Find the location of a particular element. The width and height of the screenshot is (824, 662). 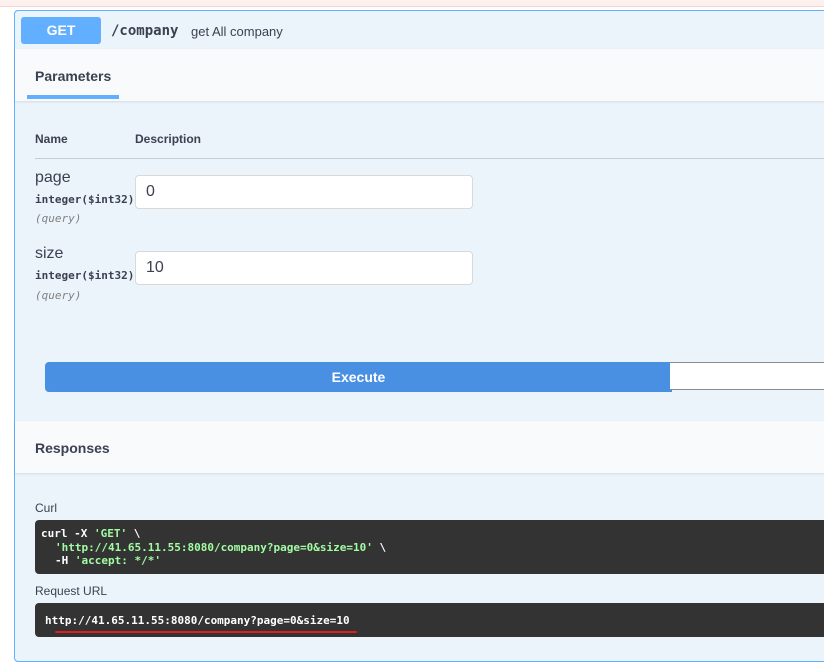

responses-header: Responses is located at coordinates (419, 447).